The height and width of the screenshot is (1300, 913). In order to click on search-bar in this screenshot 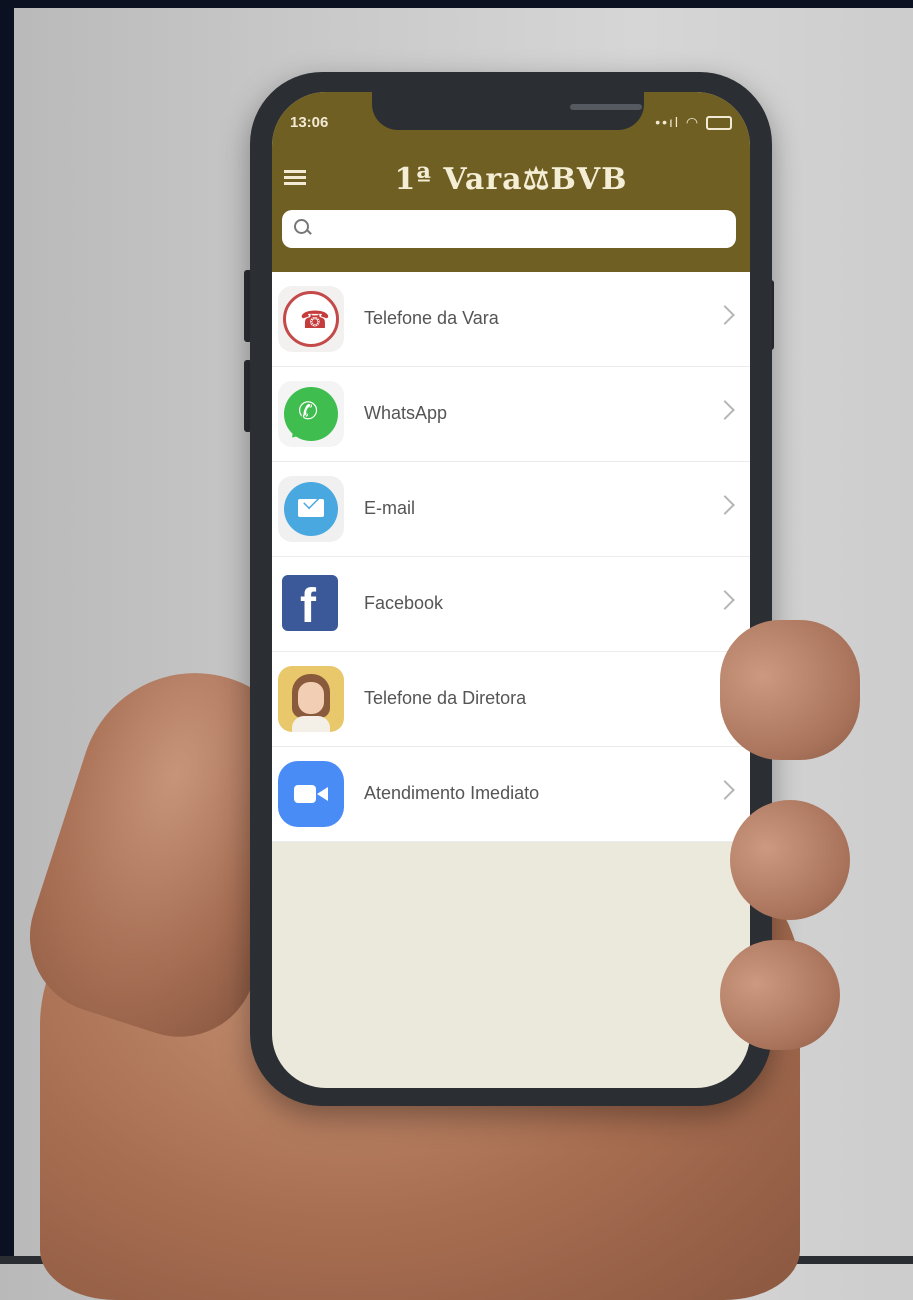, I will do `click(509, 229)`.